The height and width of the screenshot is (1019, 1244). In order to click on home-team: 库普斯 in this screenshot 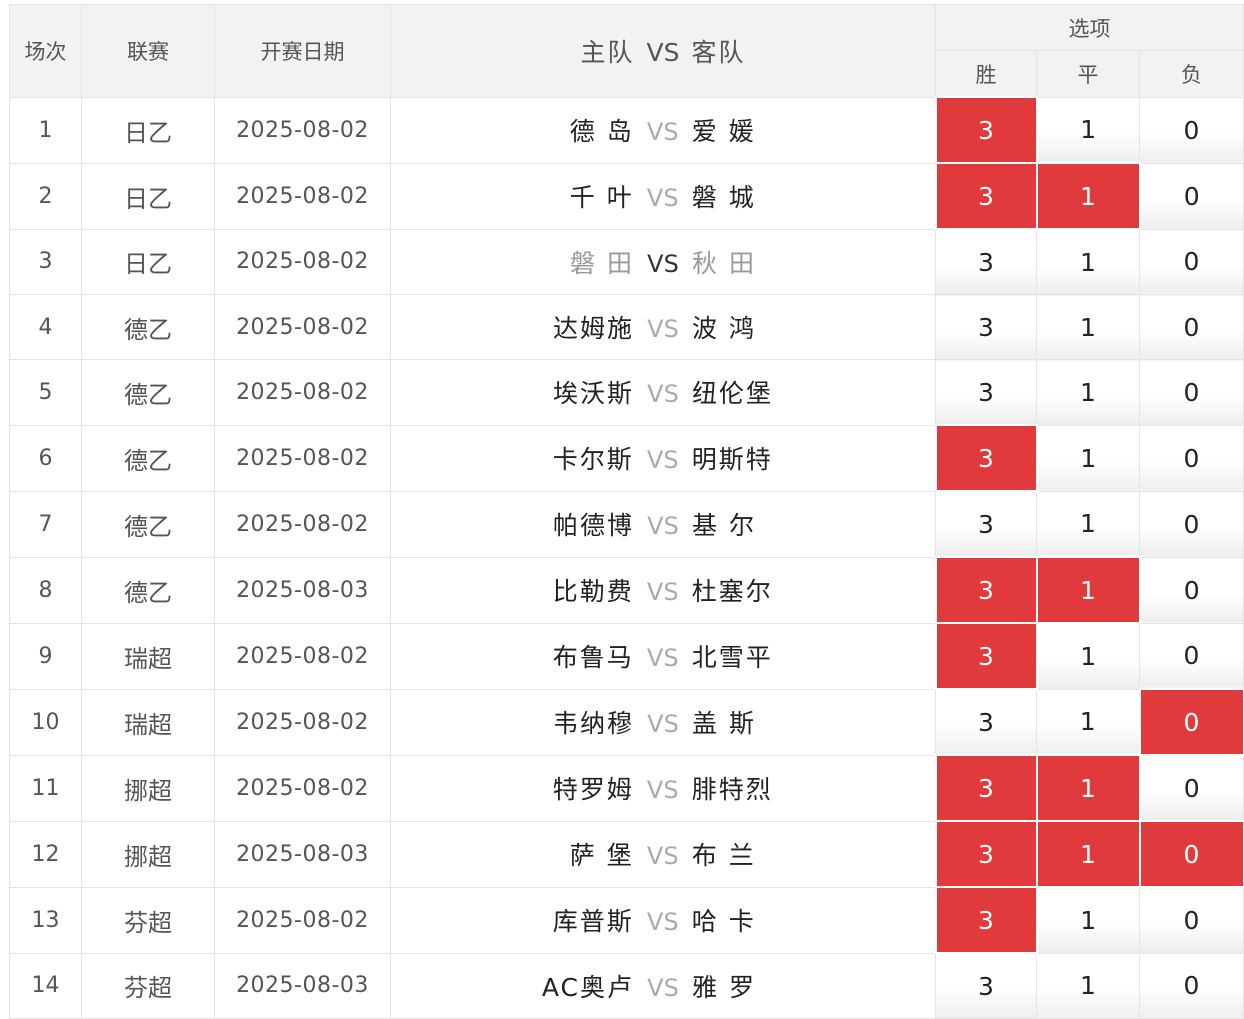, I will do `click(593, 921)`.